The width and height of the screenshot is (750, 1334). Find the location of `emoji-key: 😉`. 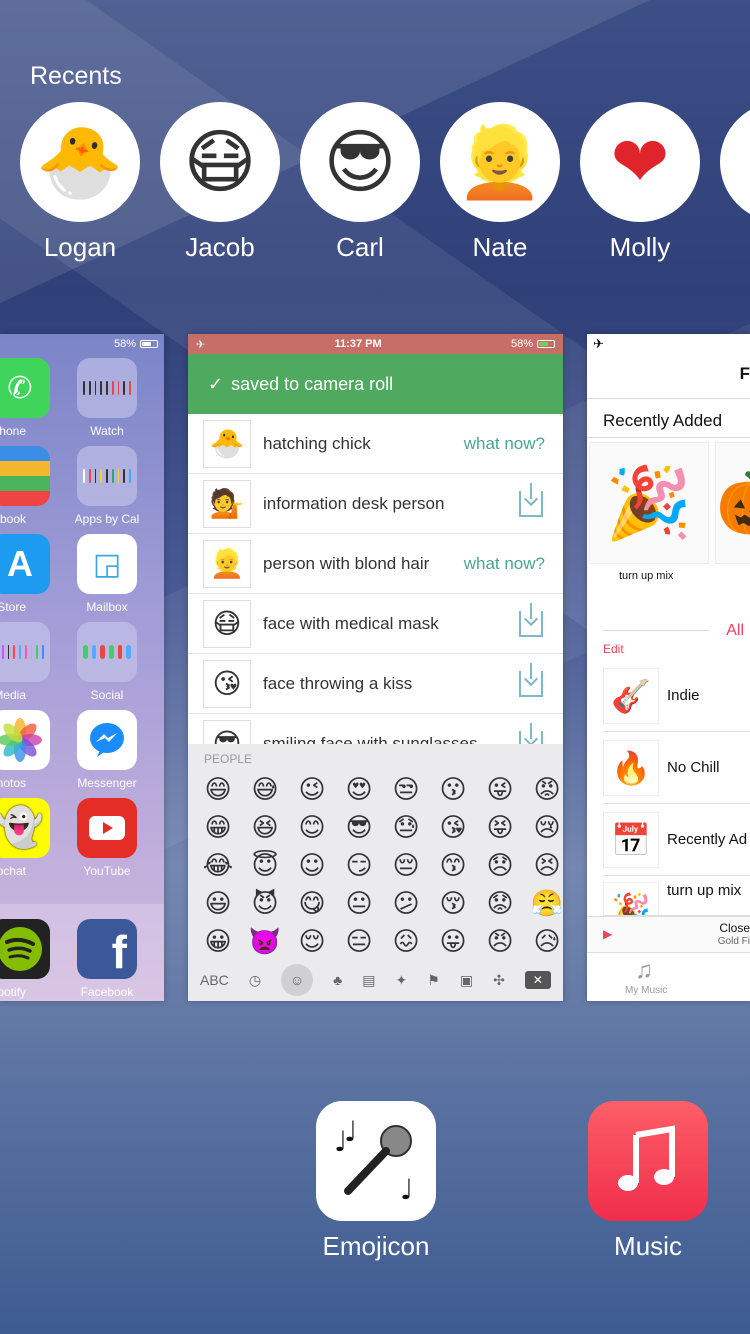

emoji-key: 😉 is located at coordinates (312, 790).